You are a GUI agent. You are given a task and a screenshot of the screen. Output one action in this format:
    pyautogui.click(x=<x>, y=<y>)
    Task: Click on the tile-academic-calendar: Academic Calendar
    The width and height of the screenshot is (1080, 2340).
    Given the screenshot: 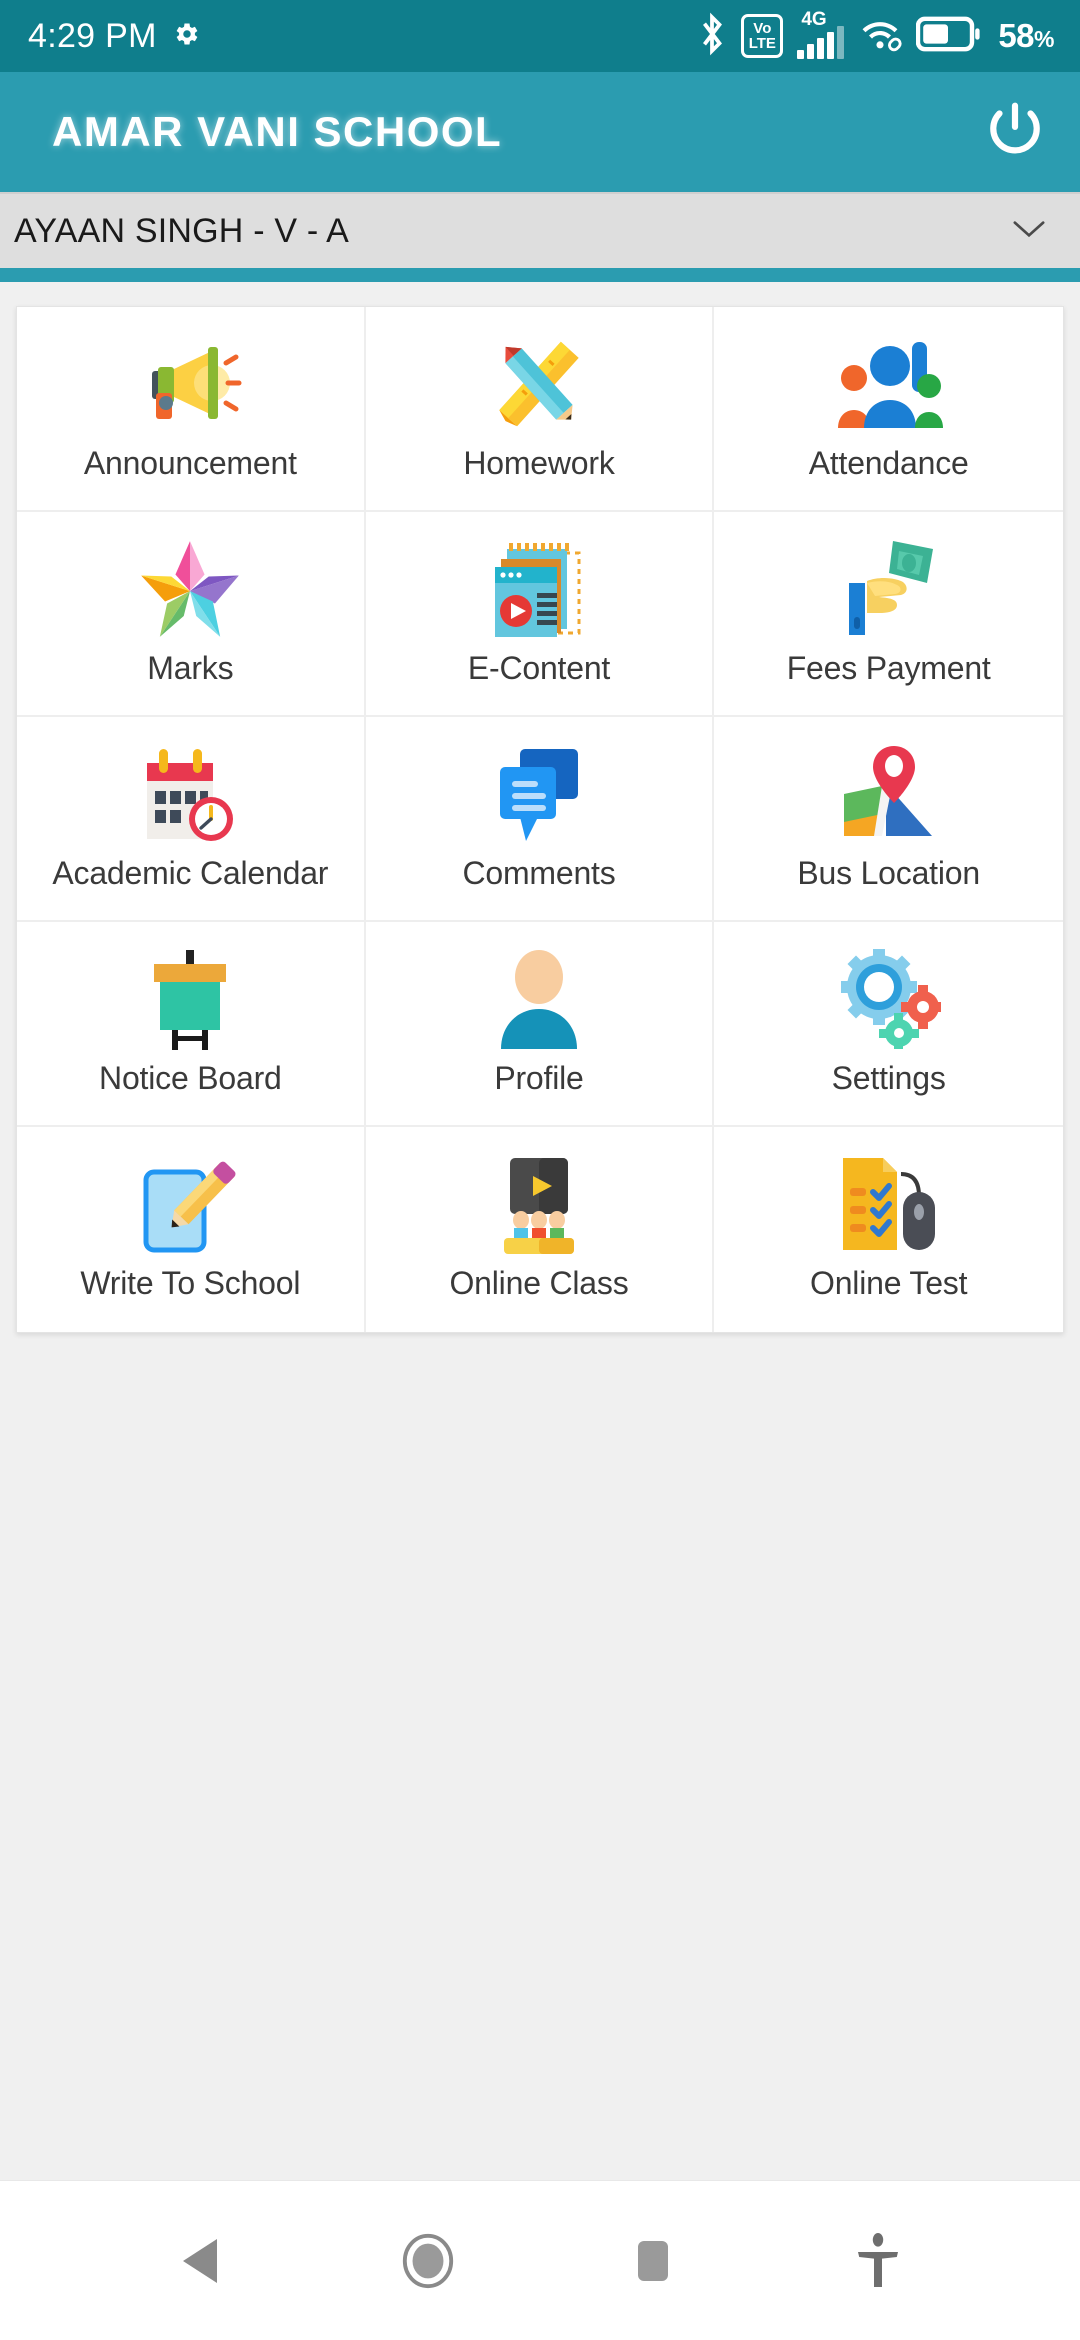 What is the action you would take?
    pyautogui.click(x=191, y=819)
    